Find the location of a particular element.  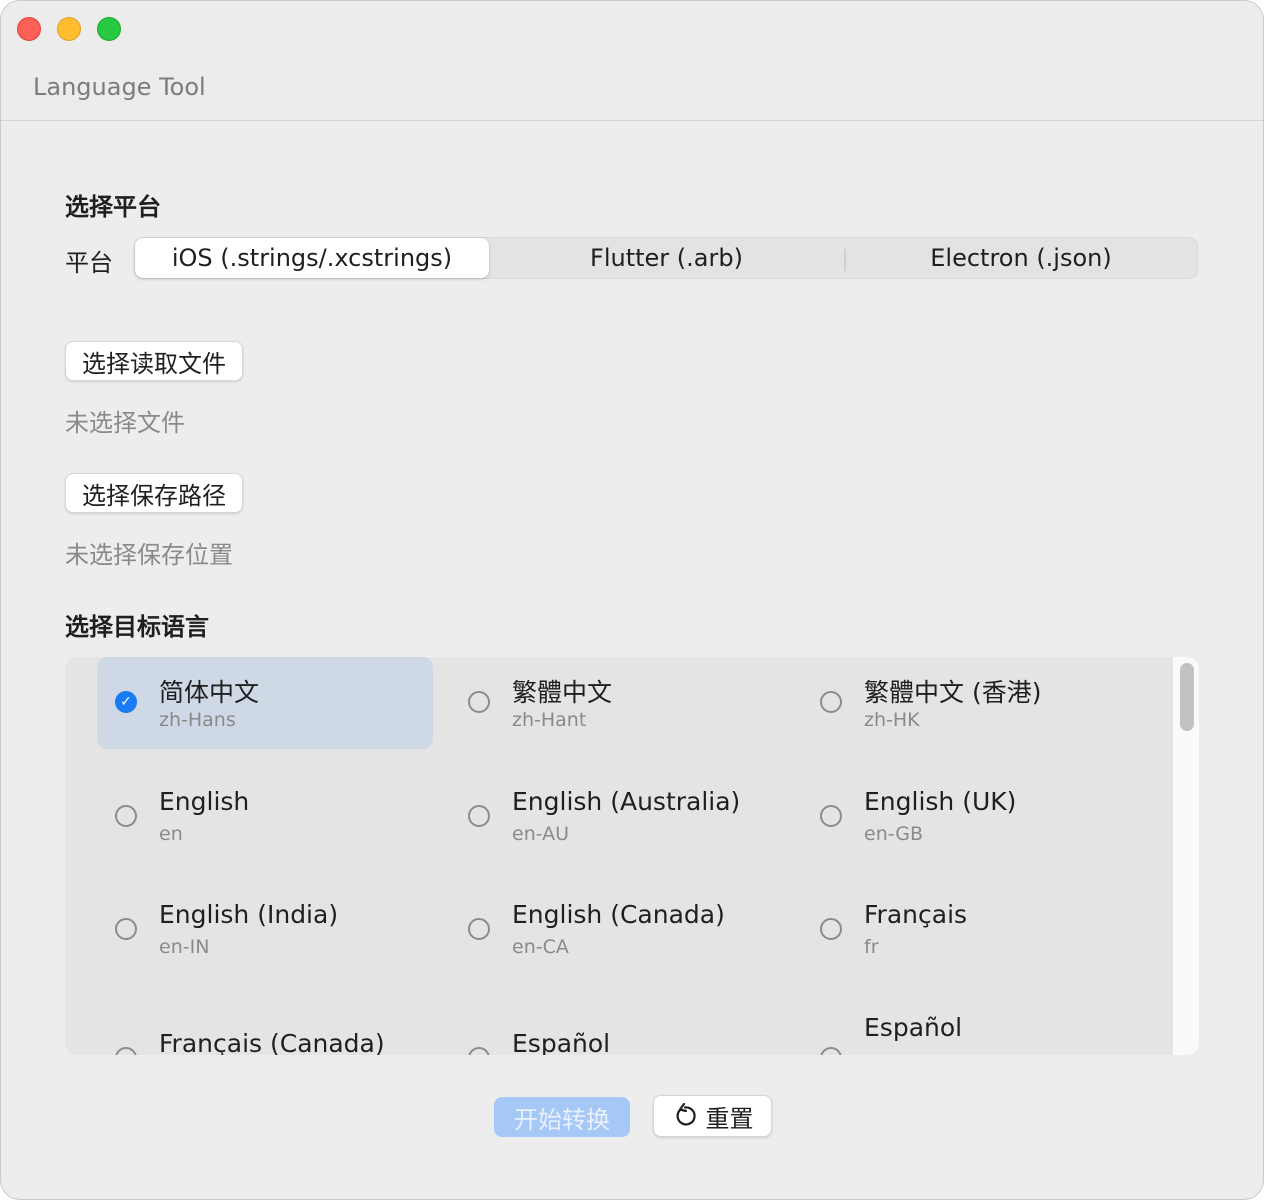

target-language-heading: 选择目标语言 is located at coordinates (137, 627).